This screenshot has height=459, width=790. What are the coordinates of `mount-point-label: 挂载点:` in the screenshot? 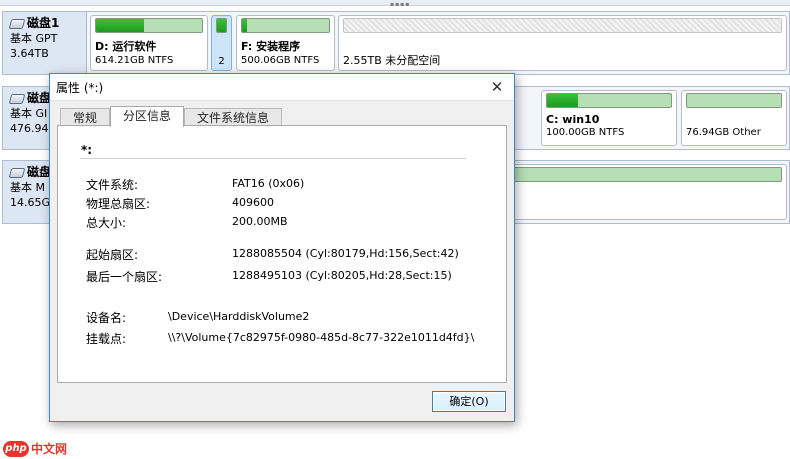 It's located at (106, 339).